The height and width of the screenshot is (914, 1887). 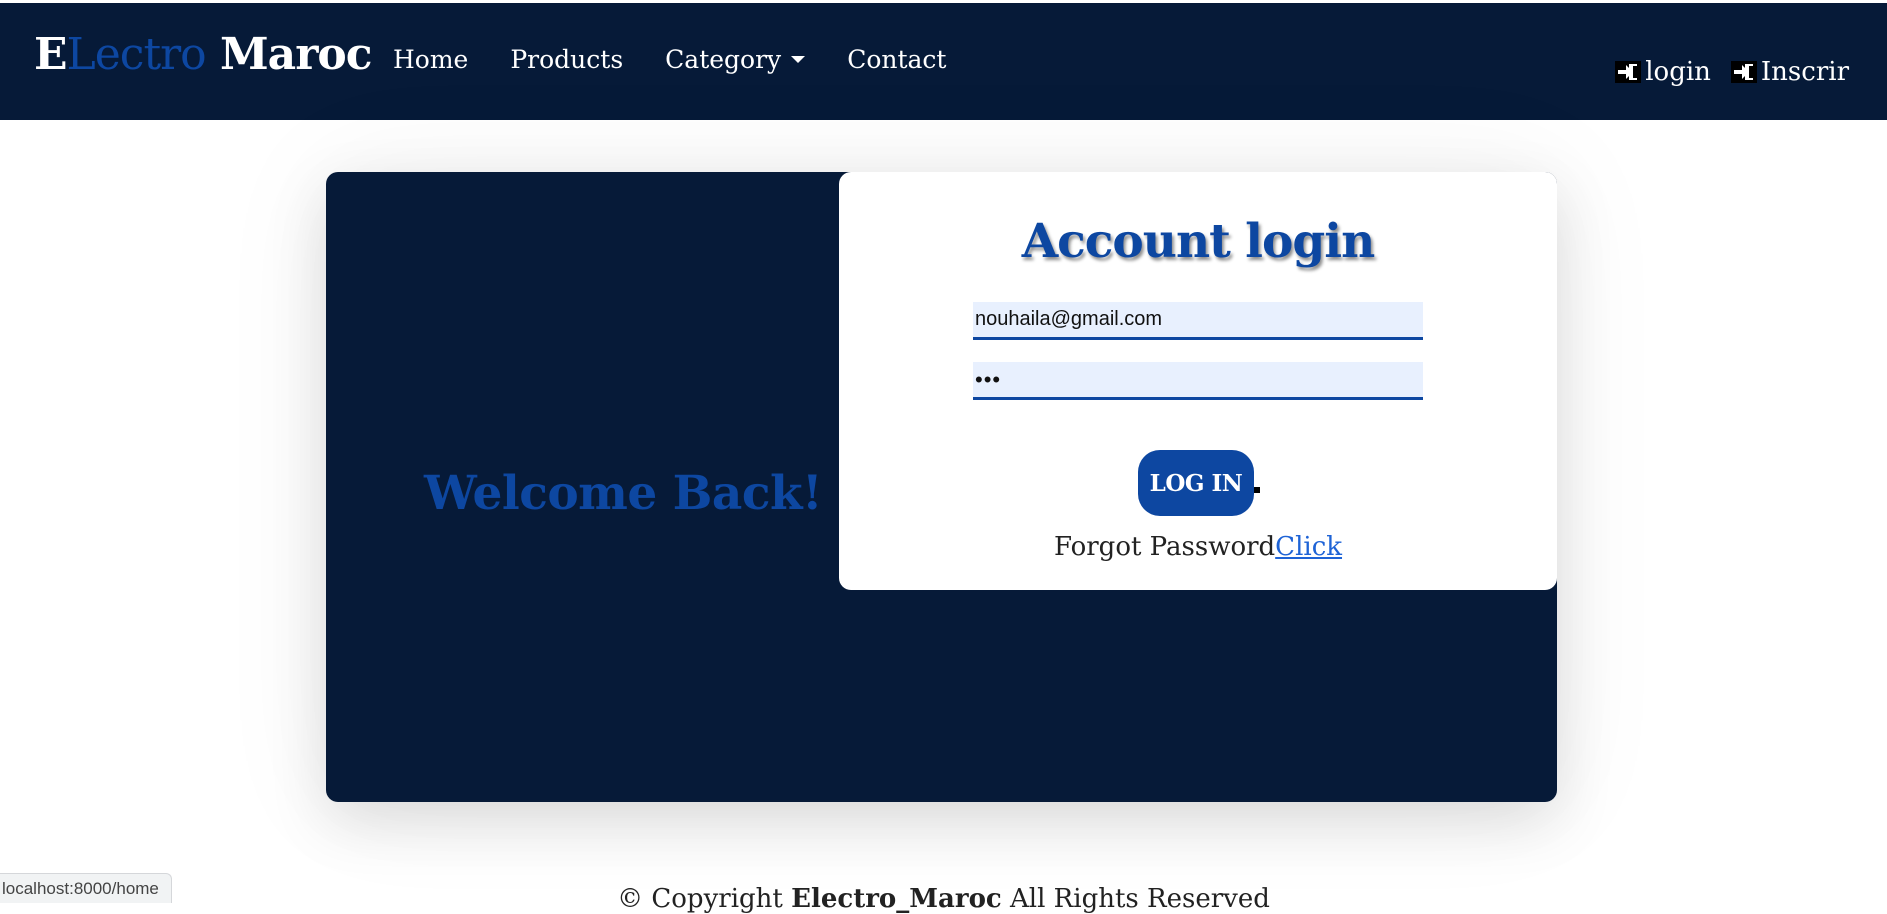 I want to click on nav-category-label: Category, so click(x=723, y=59).